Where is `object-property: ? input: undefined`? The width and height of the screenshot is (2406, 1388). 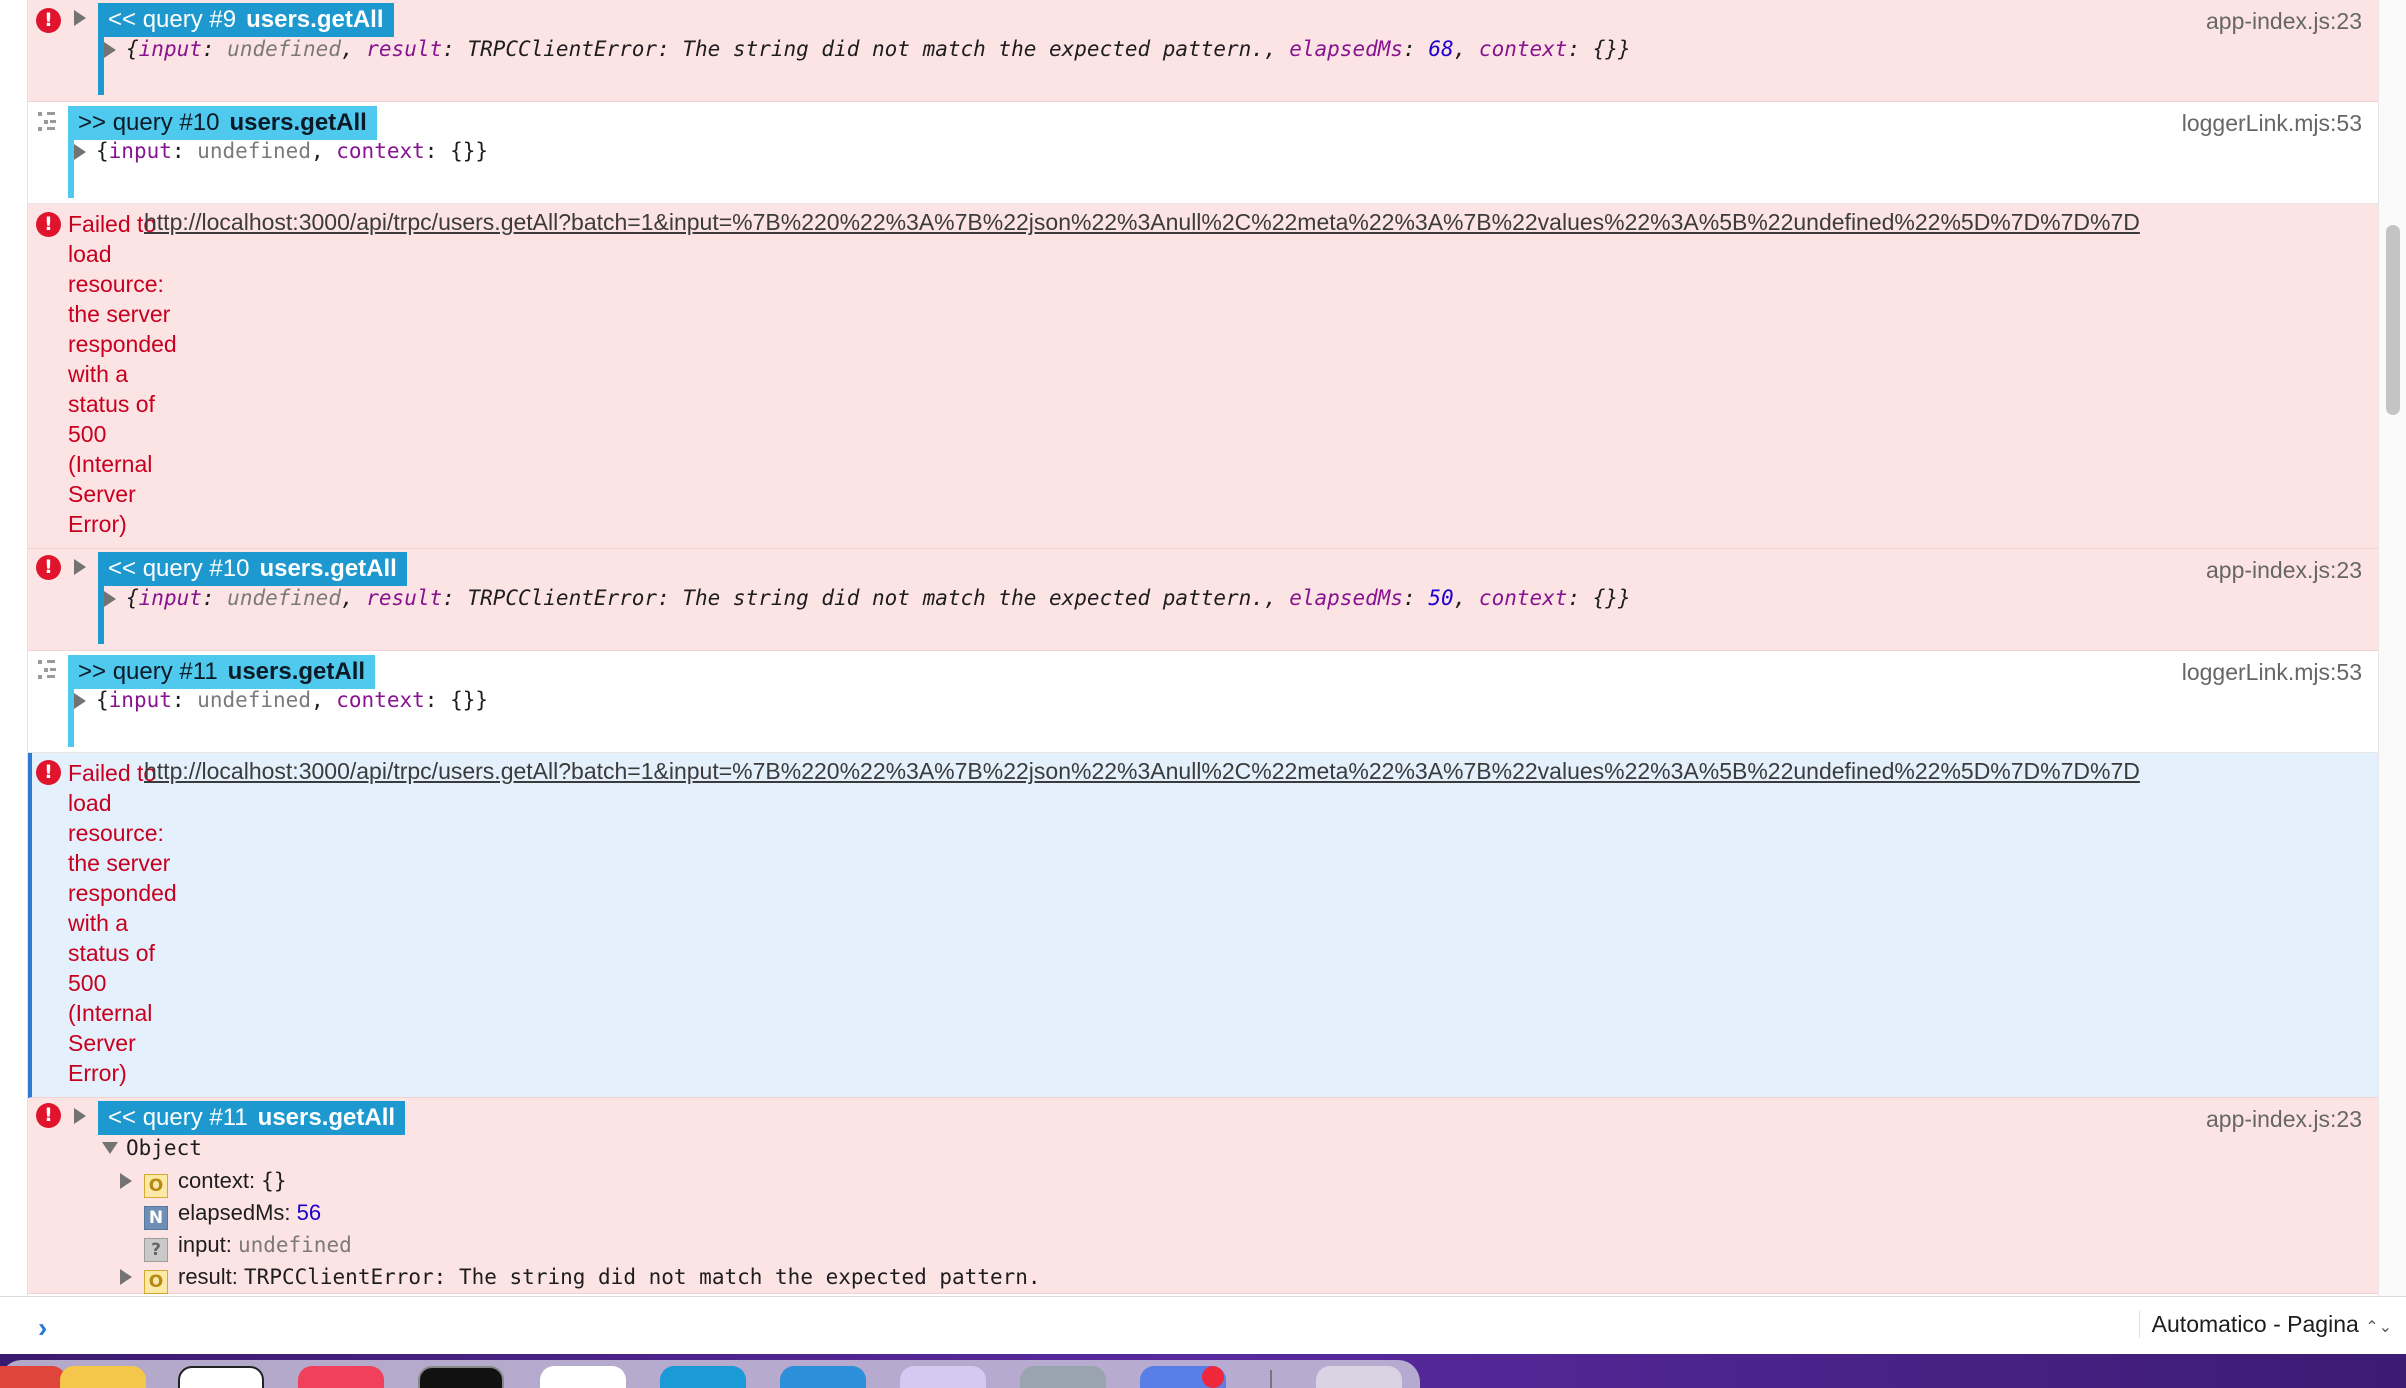 object-property: ? input: undefined is located at coordinates (248, 1247).